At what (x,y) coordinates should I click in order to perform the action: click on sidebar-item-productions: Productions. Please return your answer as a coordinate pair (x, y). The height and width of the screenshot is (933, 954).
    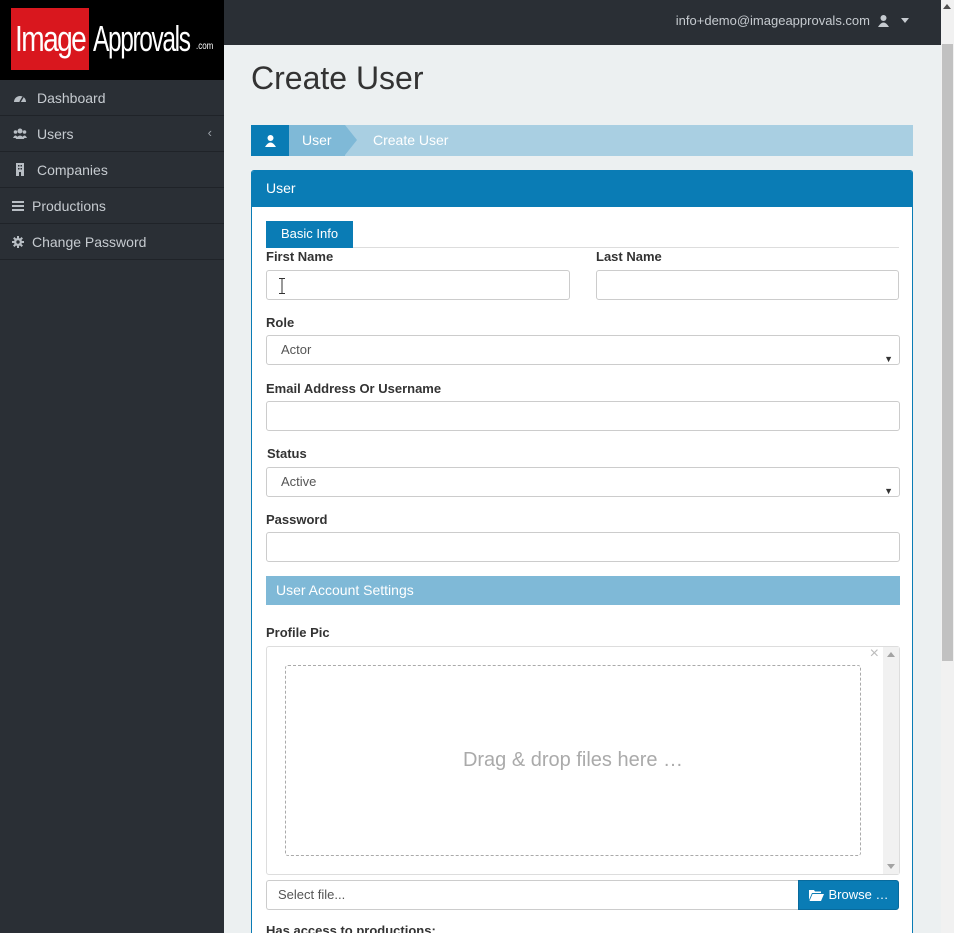
    Looking at the image, I should click on (112, 206).